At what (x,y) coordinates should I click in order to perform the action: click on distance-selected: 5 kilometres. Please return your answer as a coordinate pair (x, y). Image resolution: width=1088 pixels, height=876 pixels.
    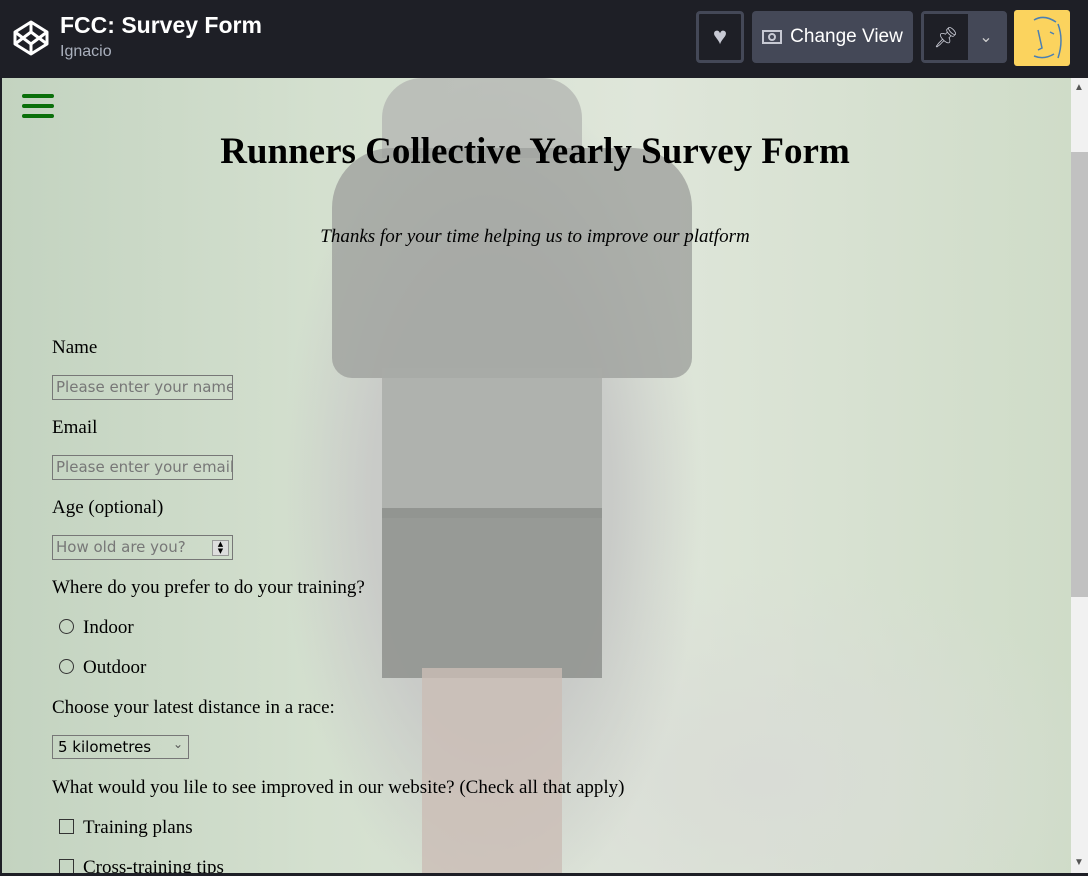
    Looking at the image, I should click on (105, 747).